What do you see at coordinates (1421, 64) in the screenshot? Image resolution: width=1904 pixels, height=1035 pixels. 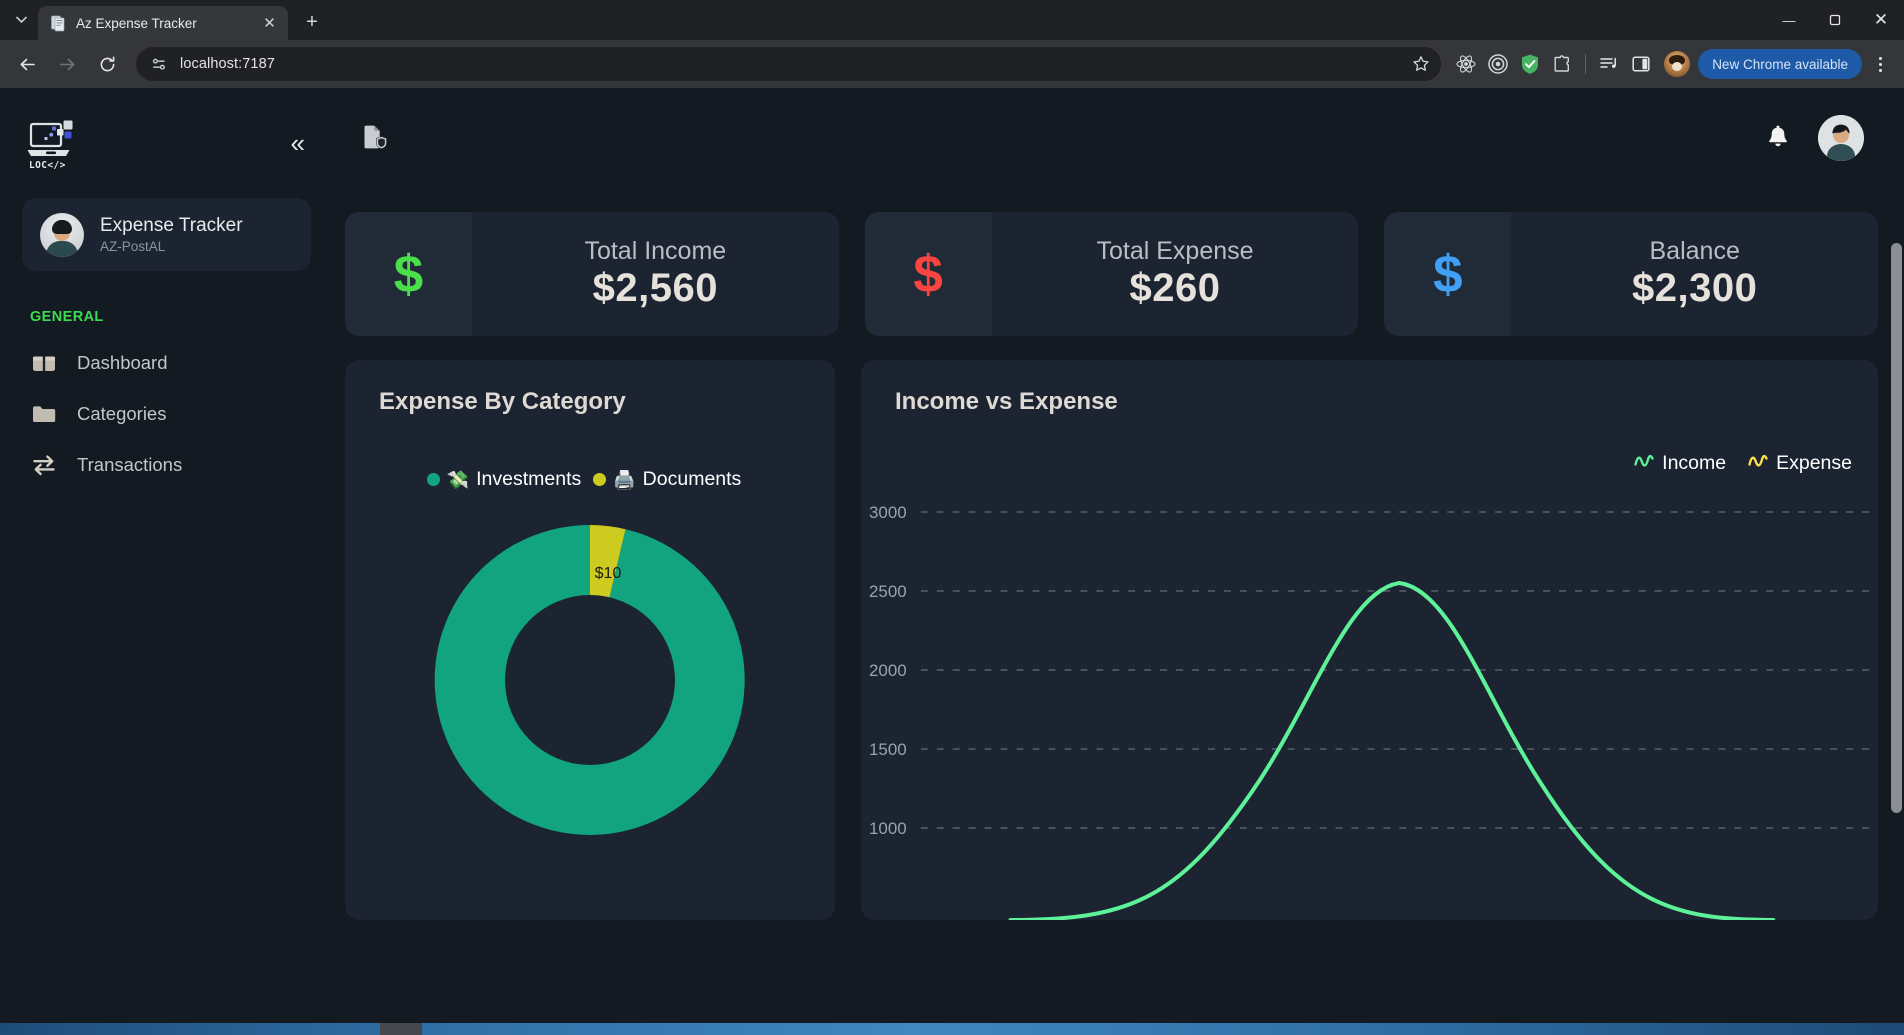 I see `bookmark-star-icon` at bounding box center [1421, 64].